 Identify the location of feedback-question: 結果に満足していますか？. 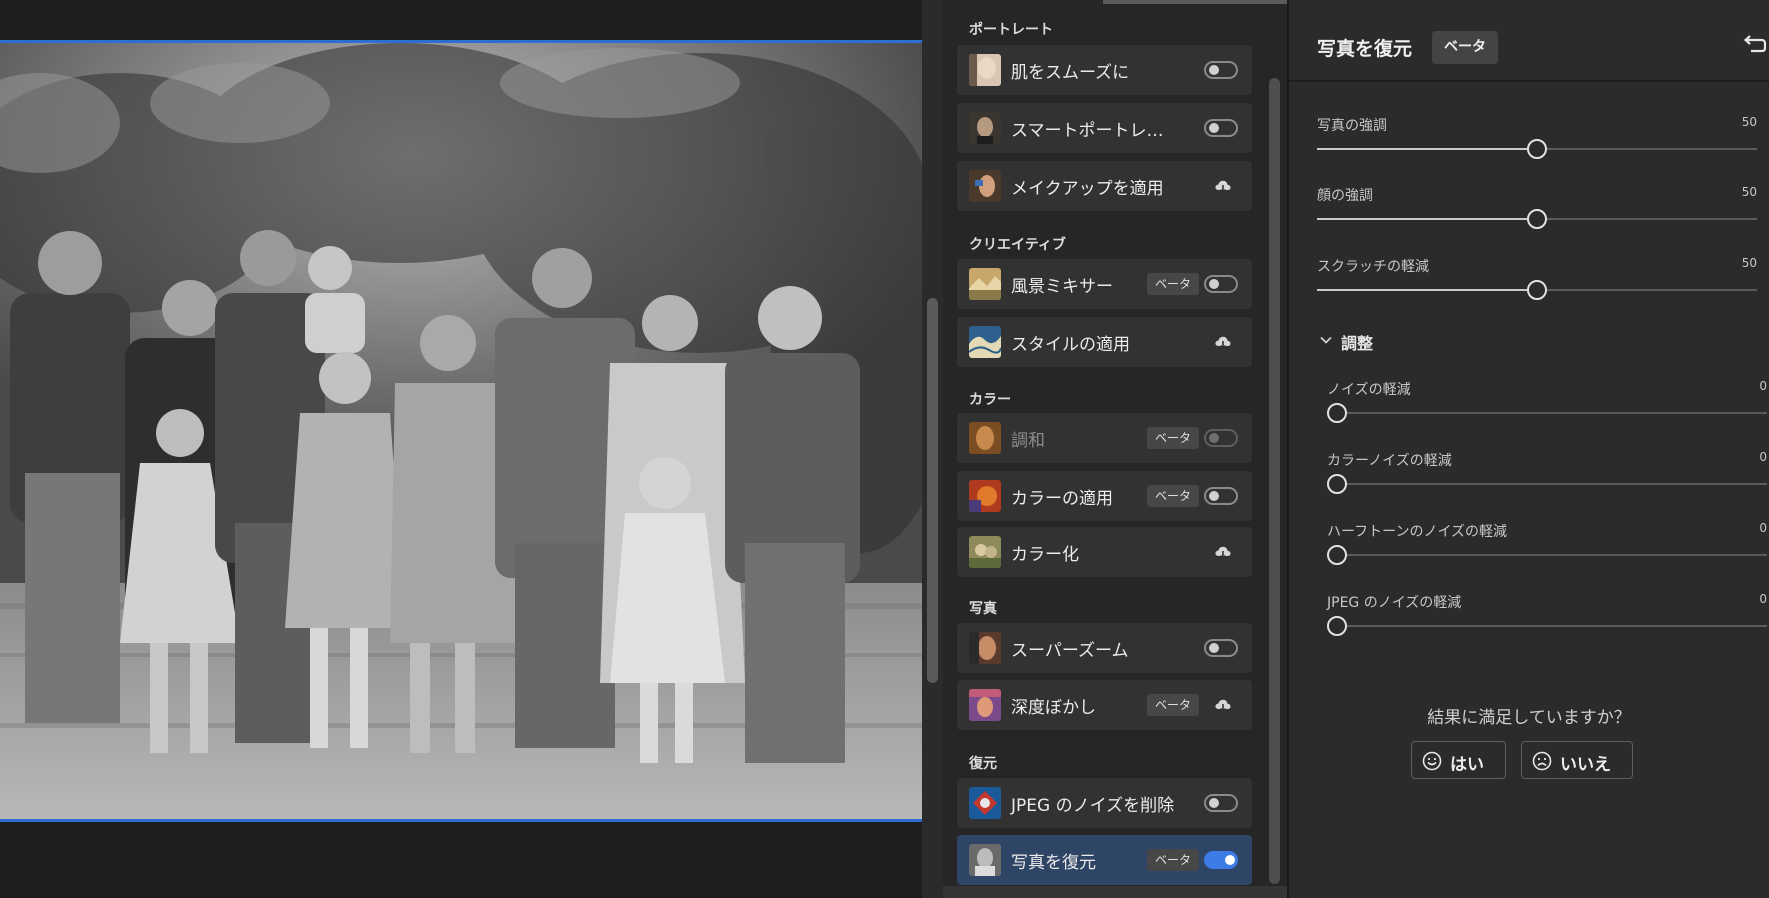
(1529, 718).